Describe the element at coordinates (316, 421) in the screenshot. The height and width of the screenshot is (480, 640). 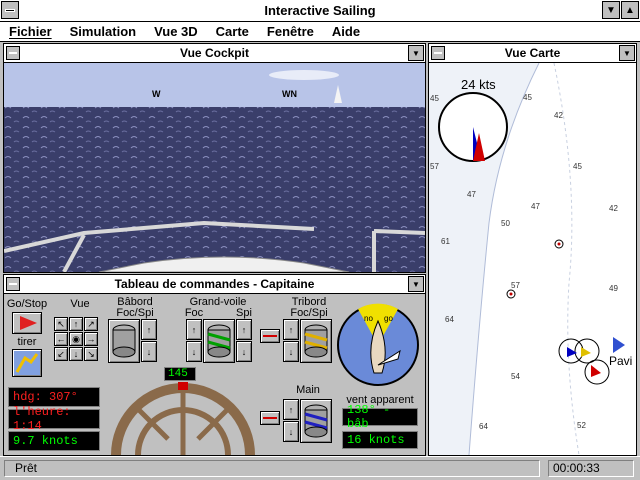
I see `main-winch-icon` at that location.